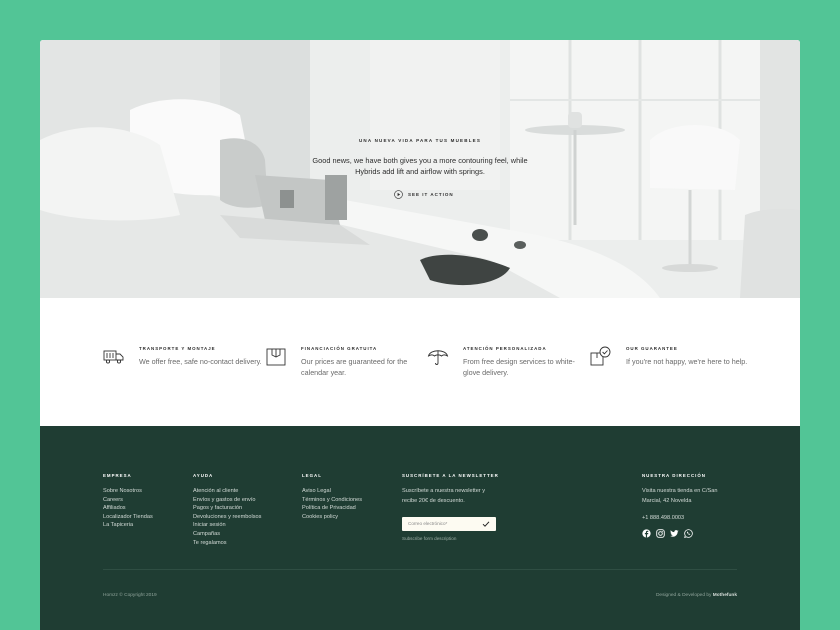 The image size is (840, 630). I want to click on credits-link: Mothefunk, so click(725, 595).